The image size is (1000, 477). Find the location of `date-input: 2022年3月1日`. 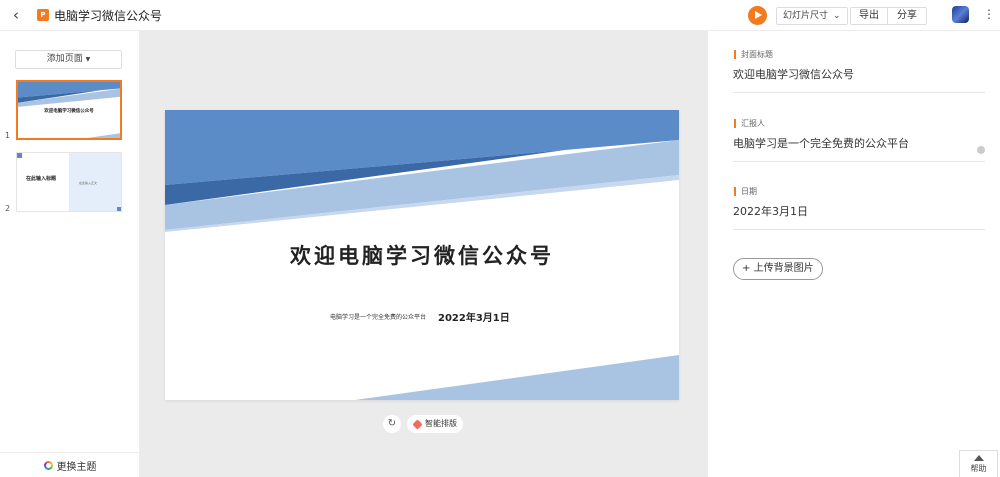

date-input: 2022年3月1日 is located at coordinates (859, 215).